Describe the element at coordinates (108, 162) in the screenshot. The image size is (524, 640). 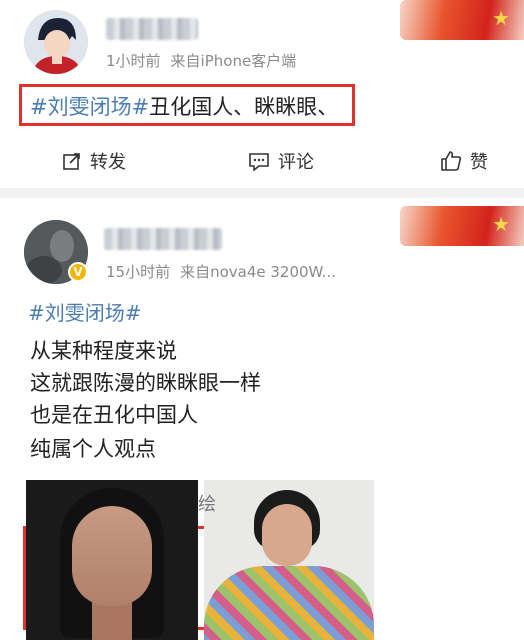
I see `repost-label: 转发` at that location.